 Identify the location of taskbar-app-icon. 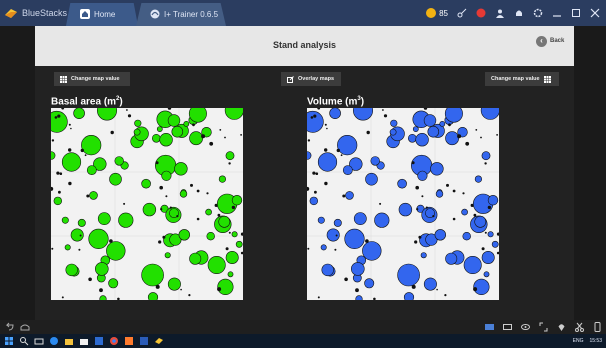
(99, 341).